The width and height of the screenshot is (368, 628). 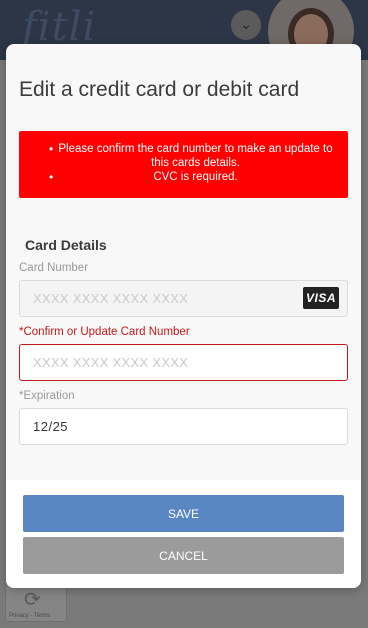 What do you see at coordinates (183, 298) in the screenshot?
I see `card-number-field` at bounding box center [183, 298].